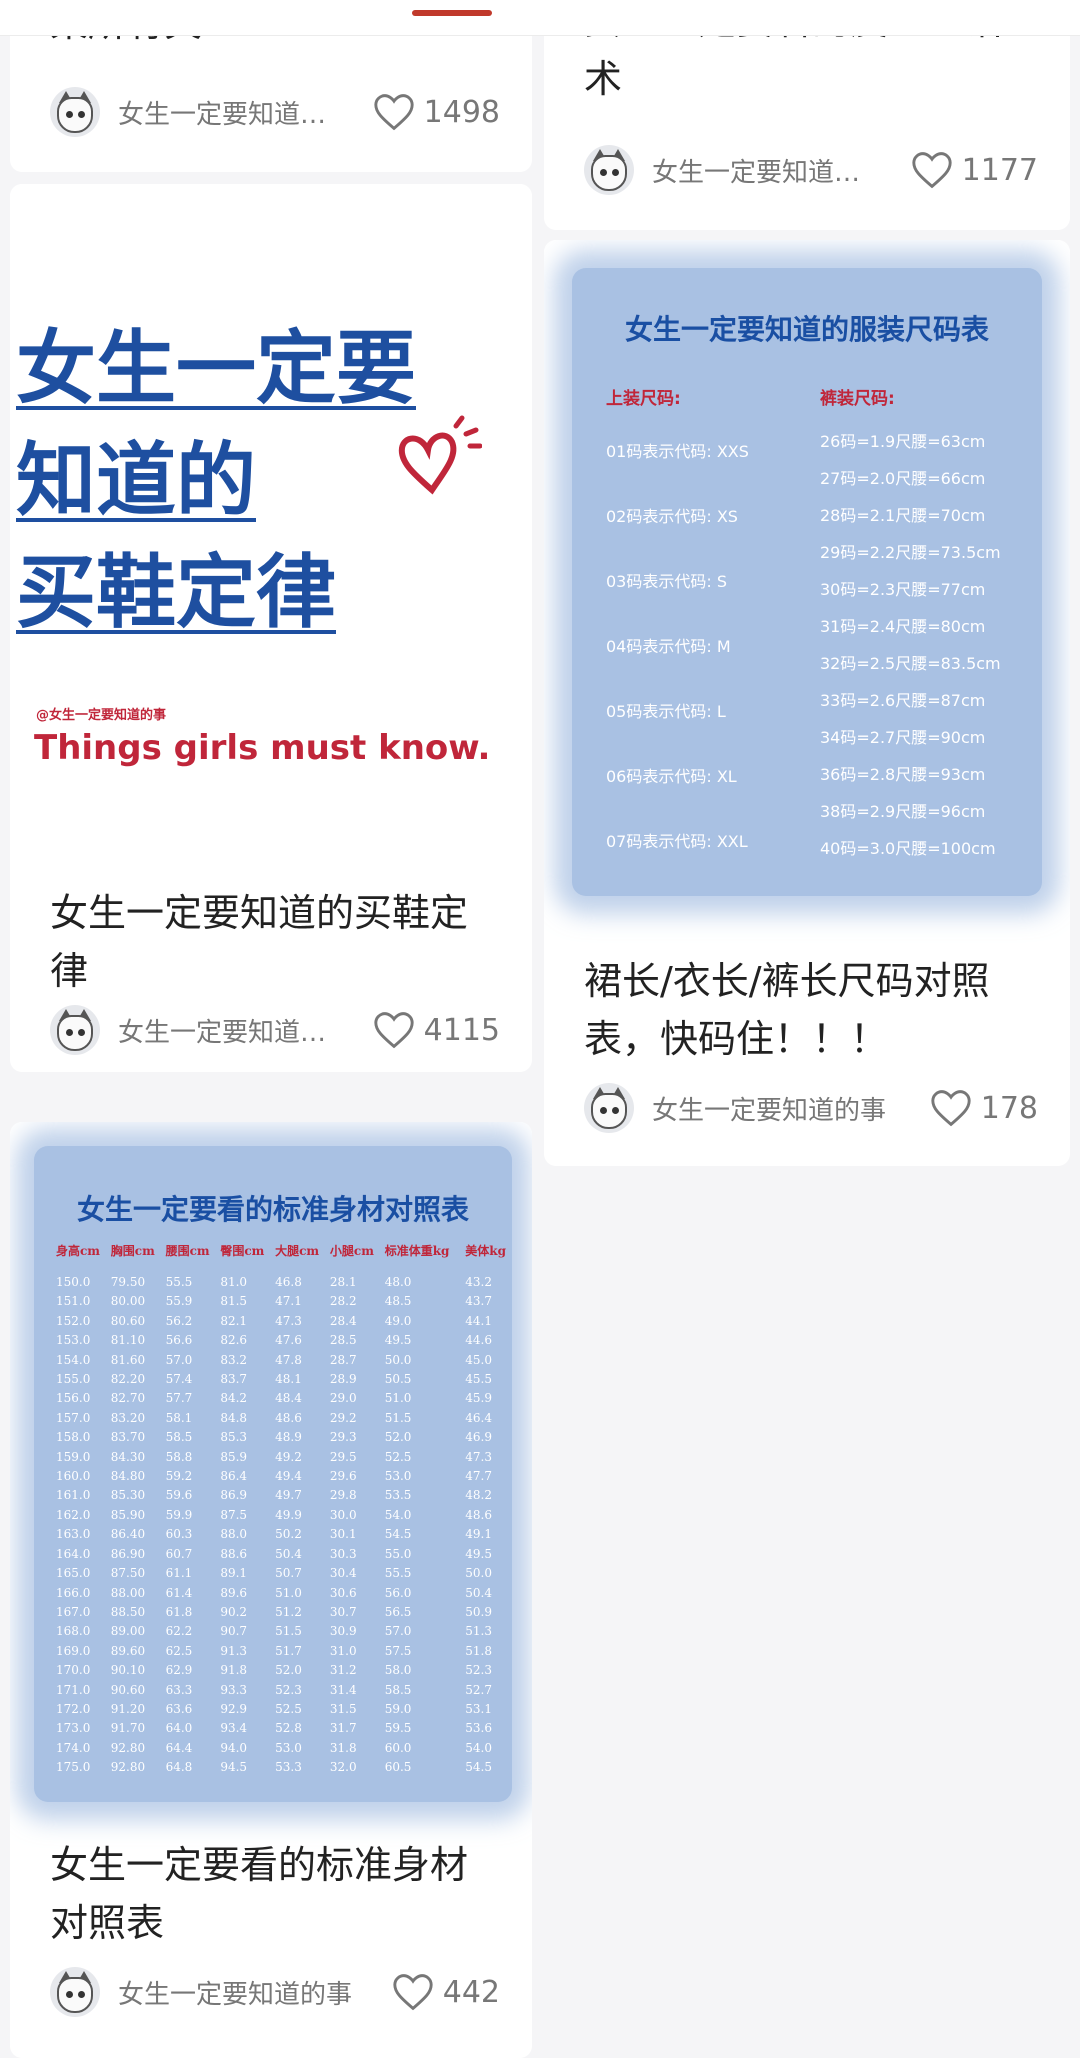  Describe the element at coordinates (128, 1747) in the screenshot. I see `table-cell: 92.80` at that location.